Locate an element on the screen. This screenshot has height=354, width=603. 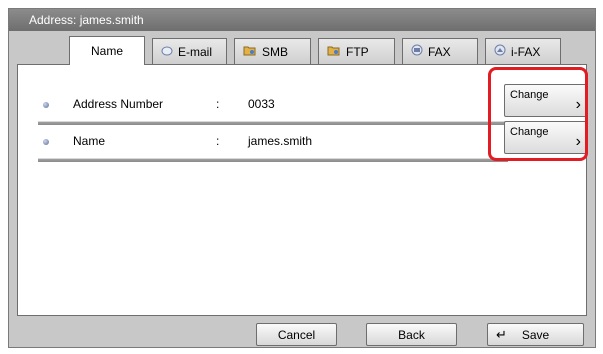
field-label: Name is located at coordinates (89, 141).